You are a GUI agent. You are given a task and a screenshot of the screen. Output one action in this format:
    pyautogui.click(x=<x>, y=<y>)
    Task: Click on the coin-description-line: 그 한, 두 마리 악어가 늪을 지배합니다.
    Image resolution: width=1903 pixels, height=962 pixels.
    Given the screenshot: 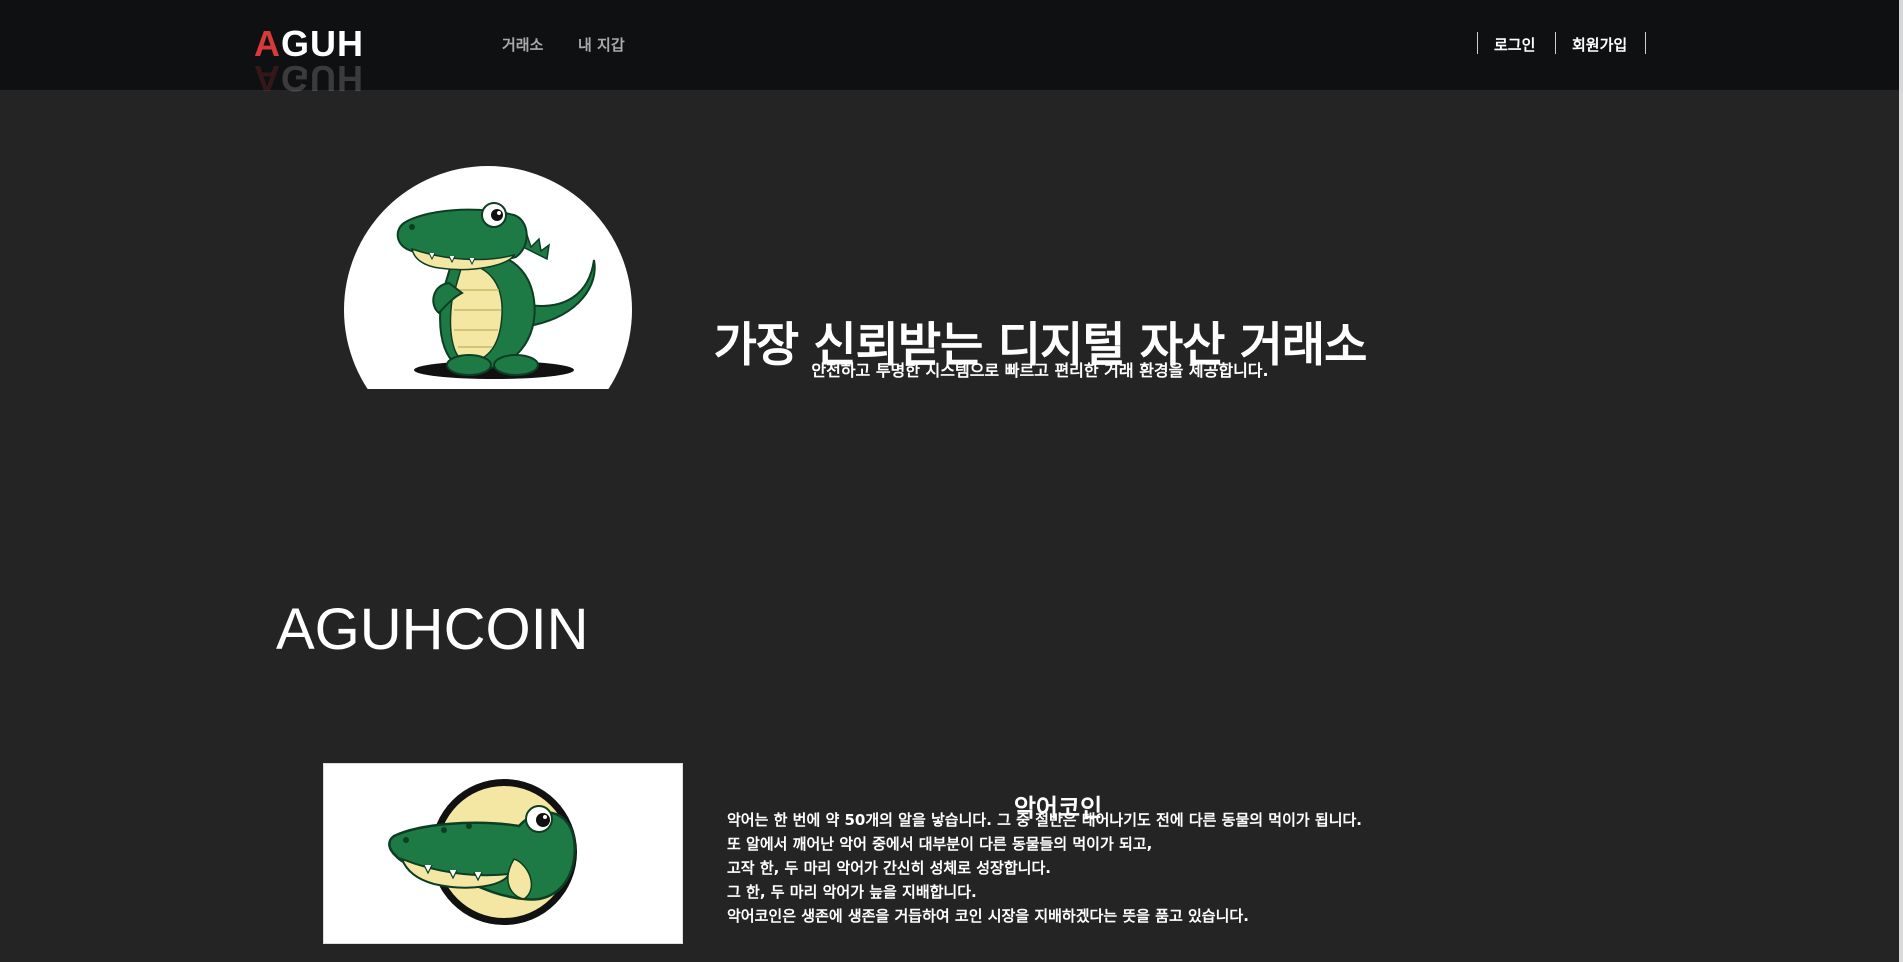 What is the action you would take?
    pyautogui.click(x=852, y=892)
    